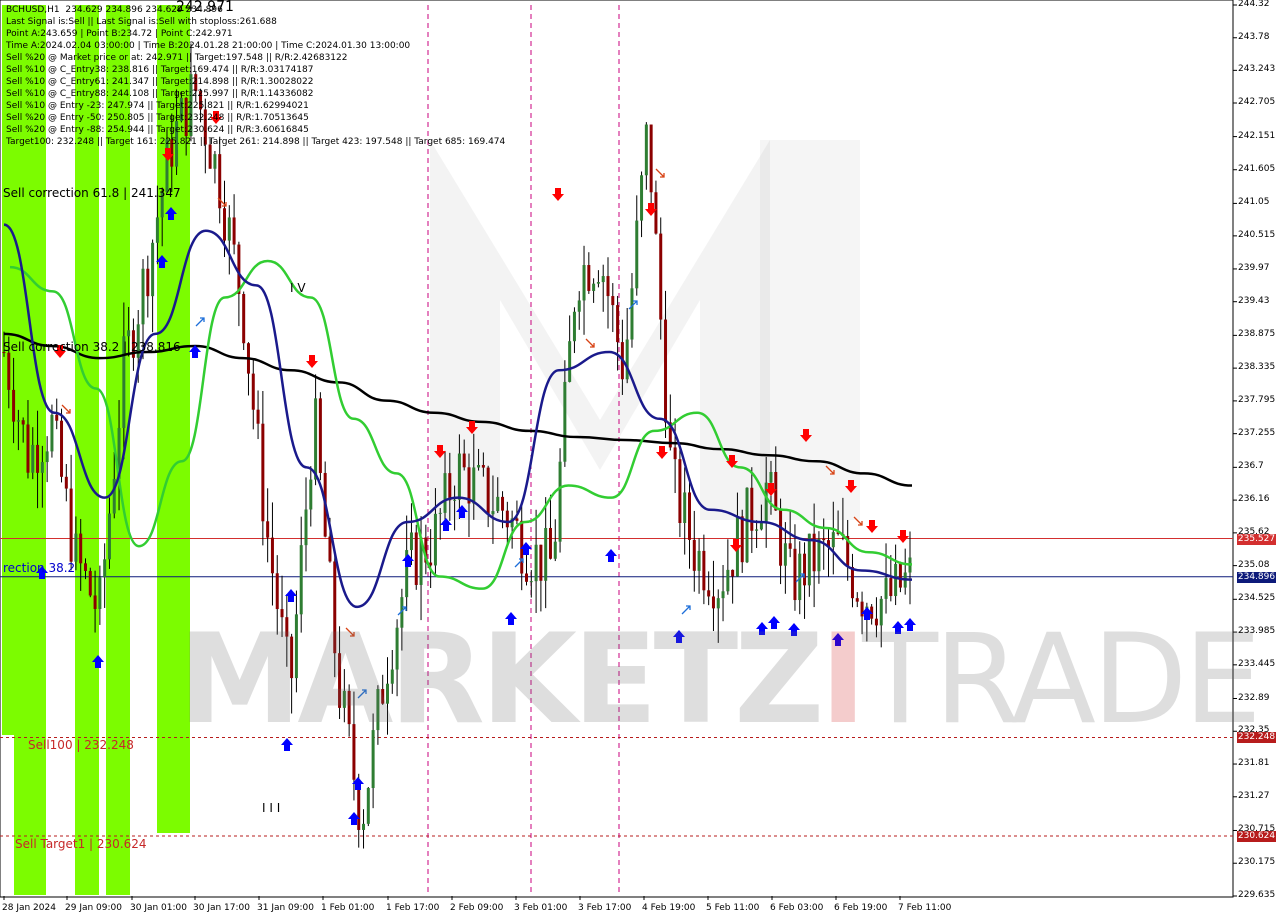 This screenshot has height=920, width=1280. Describe the element at coordinates (1257, 101) in the screenshot. I see `y-tick-label: 242.705` at that location.